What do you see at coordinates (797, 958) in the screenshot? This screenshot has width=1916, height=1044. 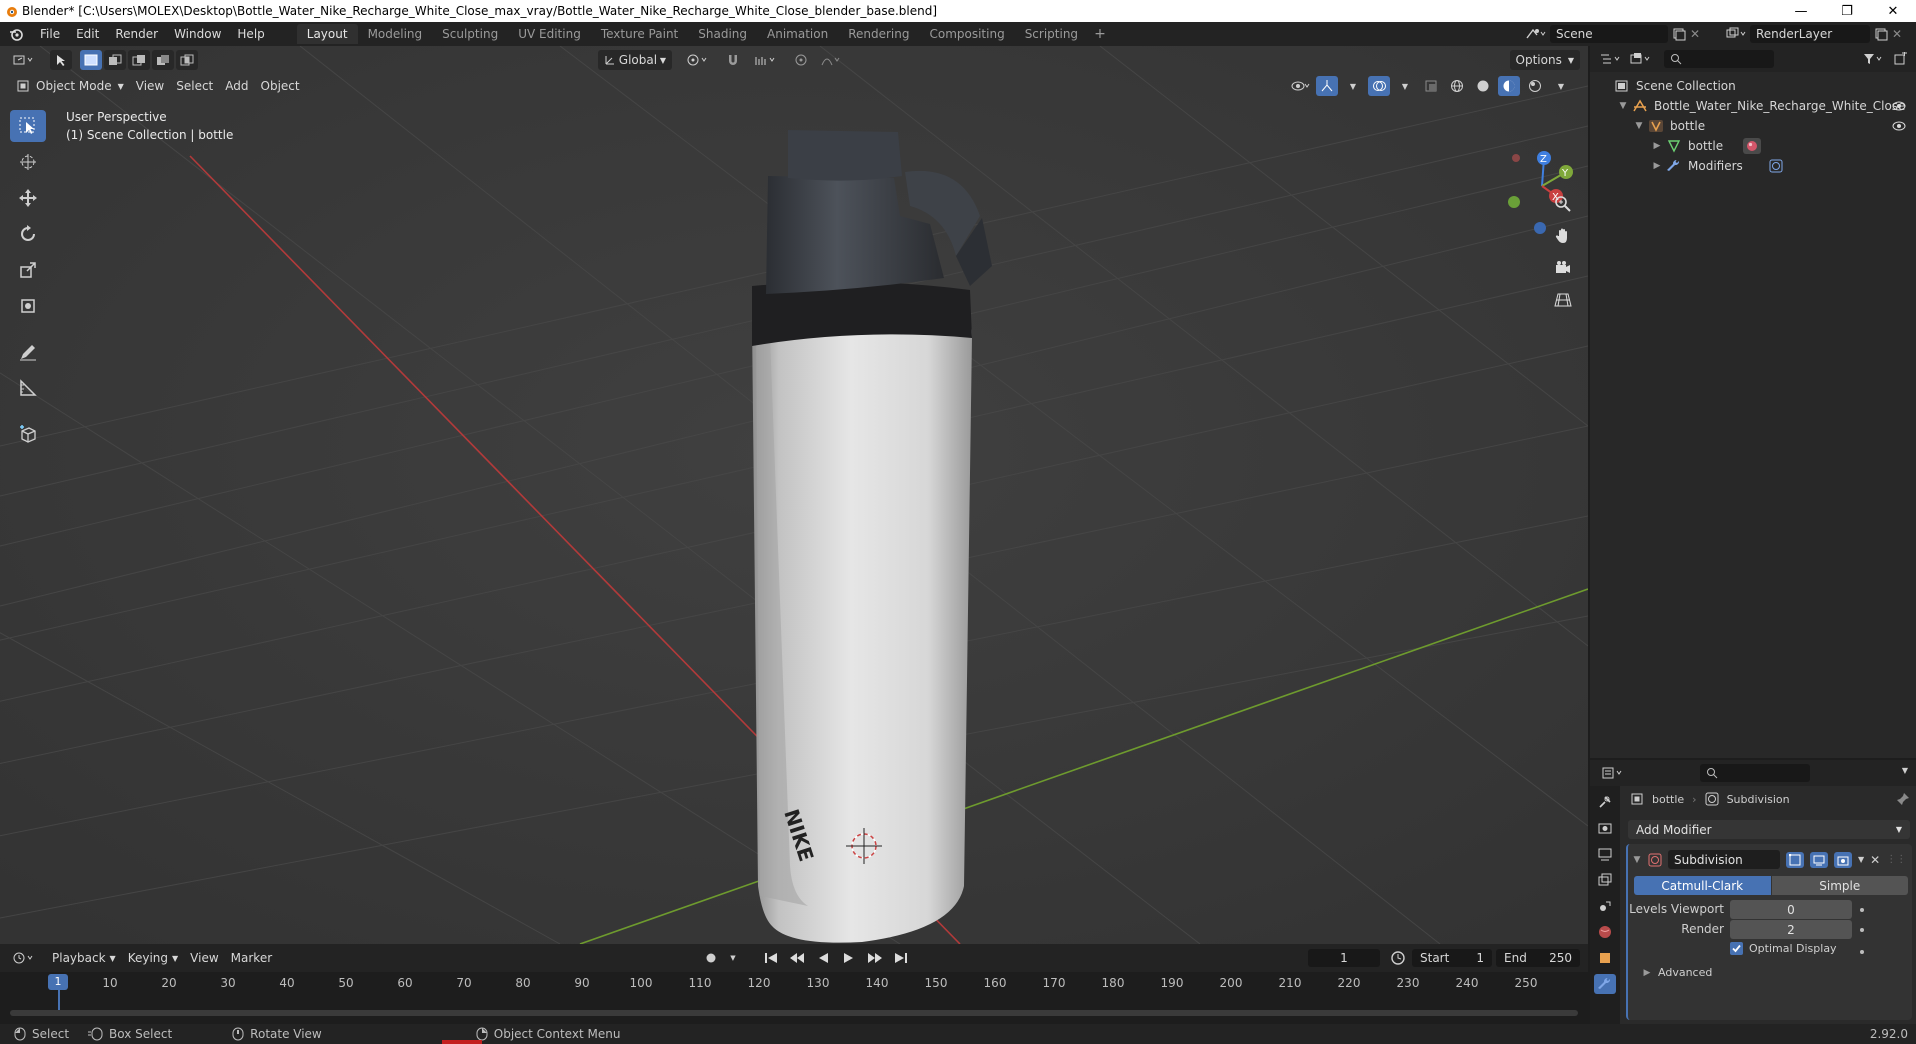 I see `jump-keyframe-back-icon` at bounding box center [797, 958].